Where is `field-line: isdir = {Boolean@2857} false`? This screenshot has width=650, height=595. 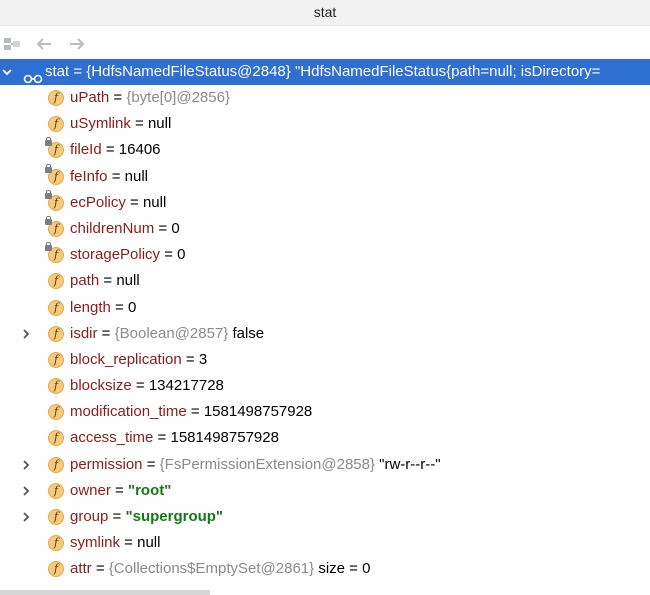
field-line: isdir = {Boolean@2857} false is located at coordinates (167, 334).